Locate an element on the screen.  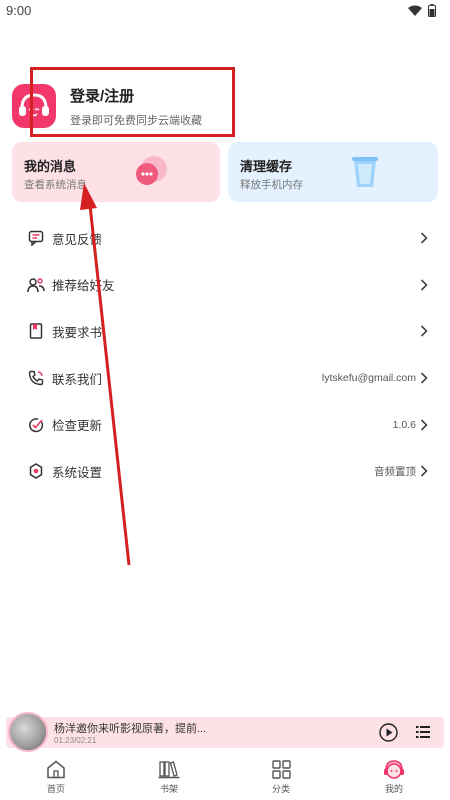
menu-item-feedback: 意见反馈 is located at coordinates (225, 238).